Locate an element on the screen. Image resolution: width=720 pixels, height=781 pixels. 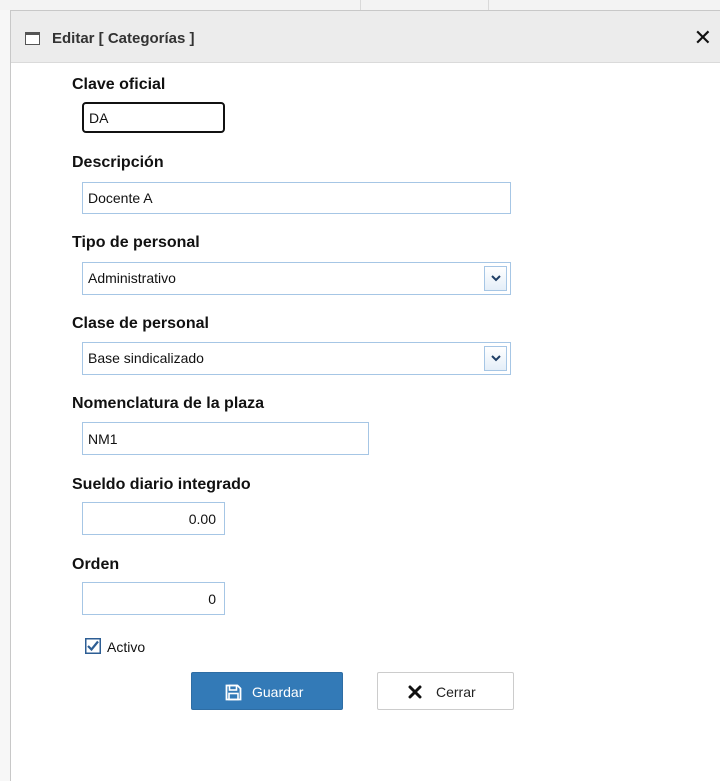
floppy-disk-icon is located at coordinates (233, 692).